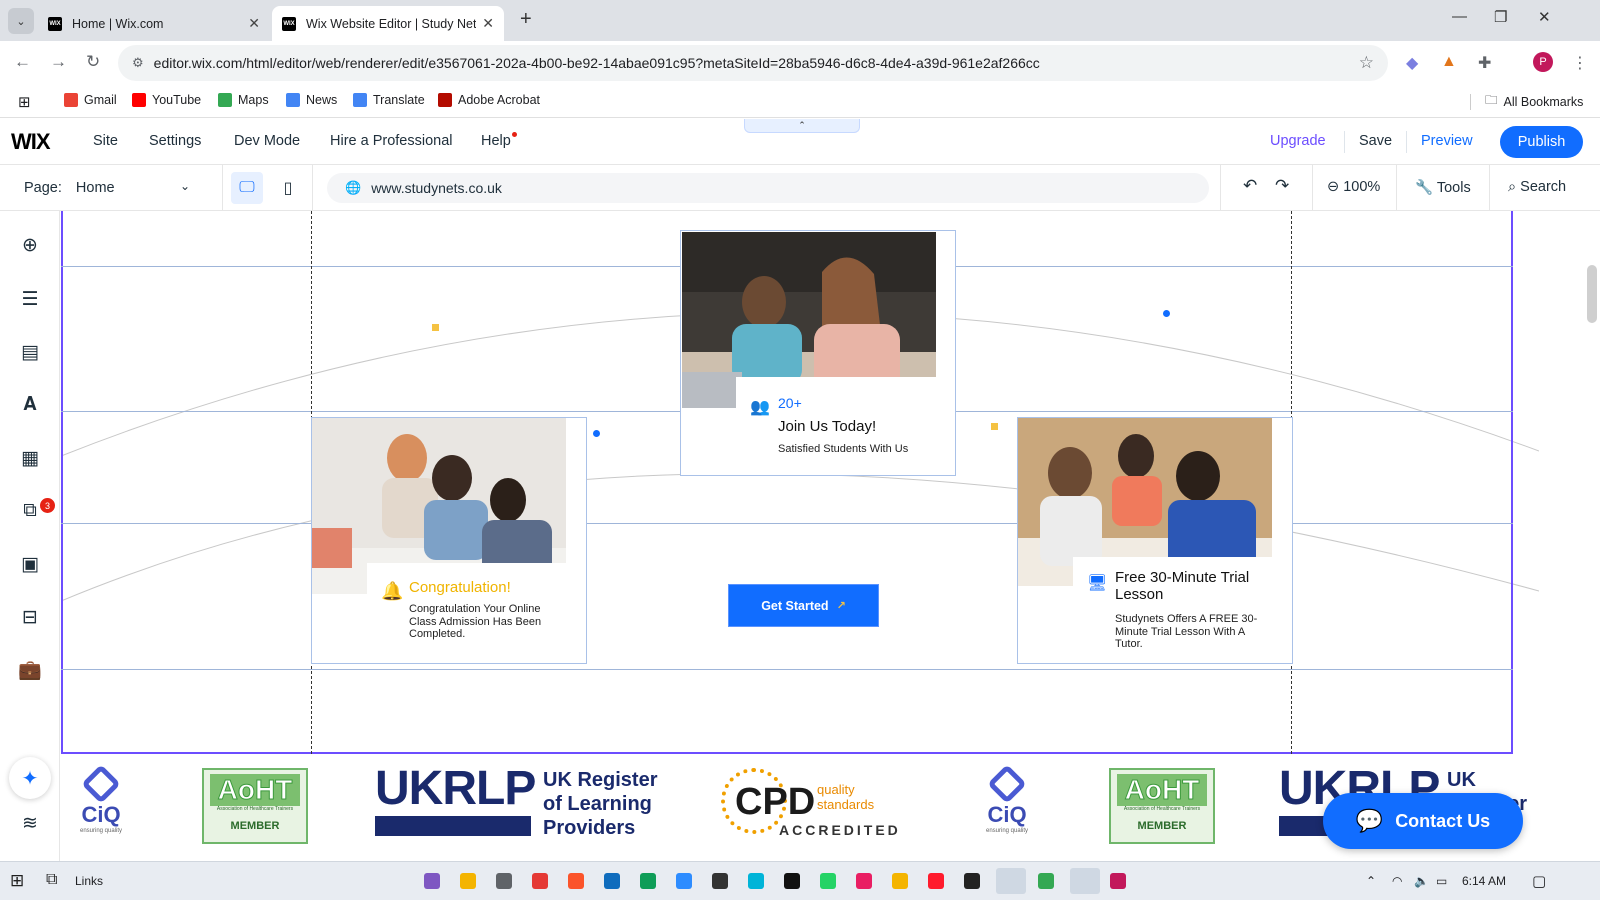 The image size is (1600, 900). What do you see at coordinates (720, 881) in the screenshot?
I see `notes-icon` at bounding box center [720, 881].